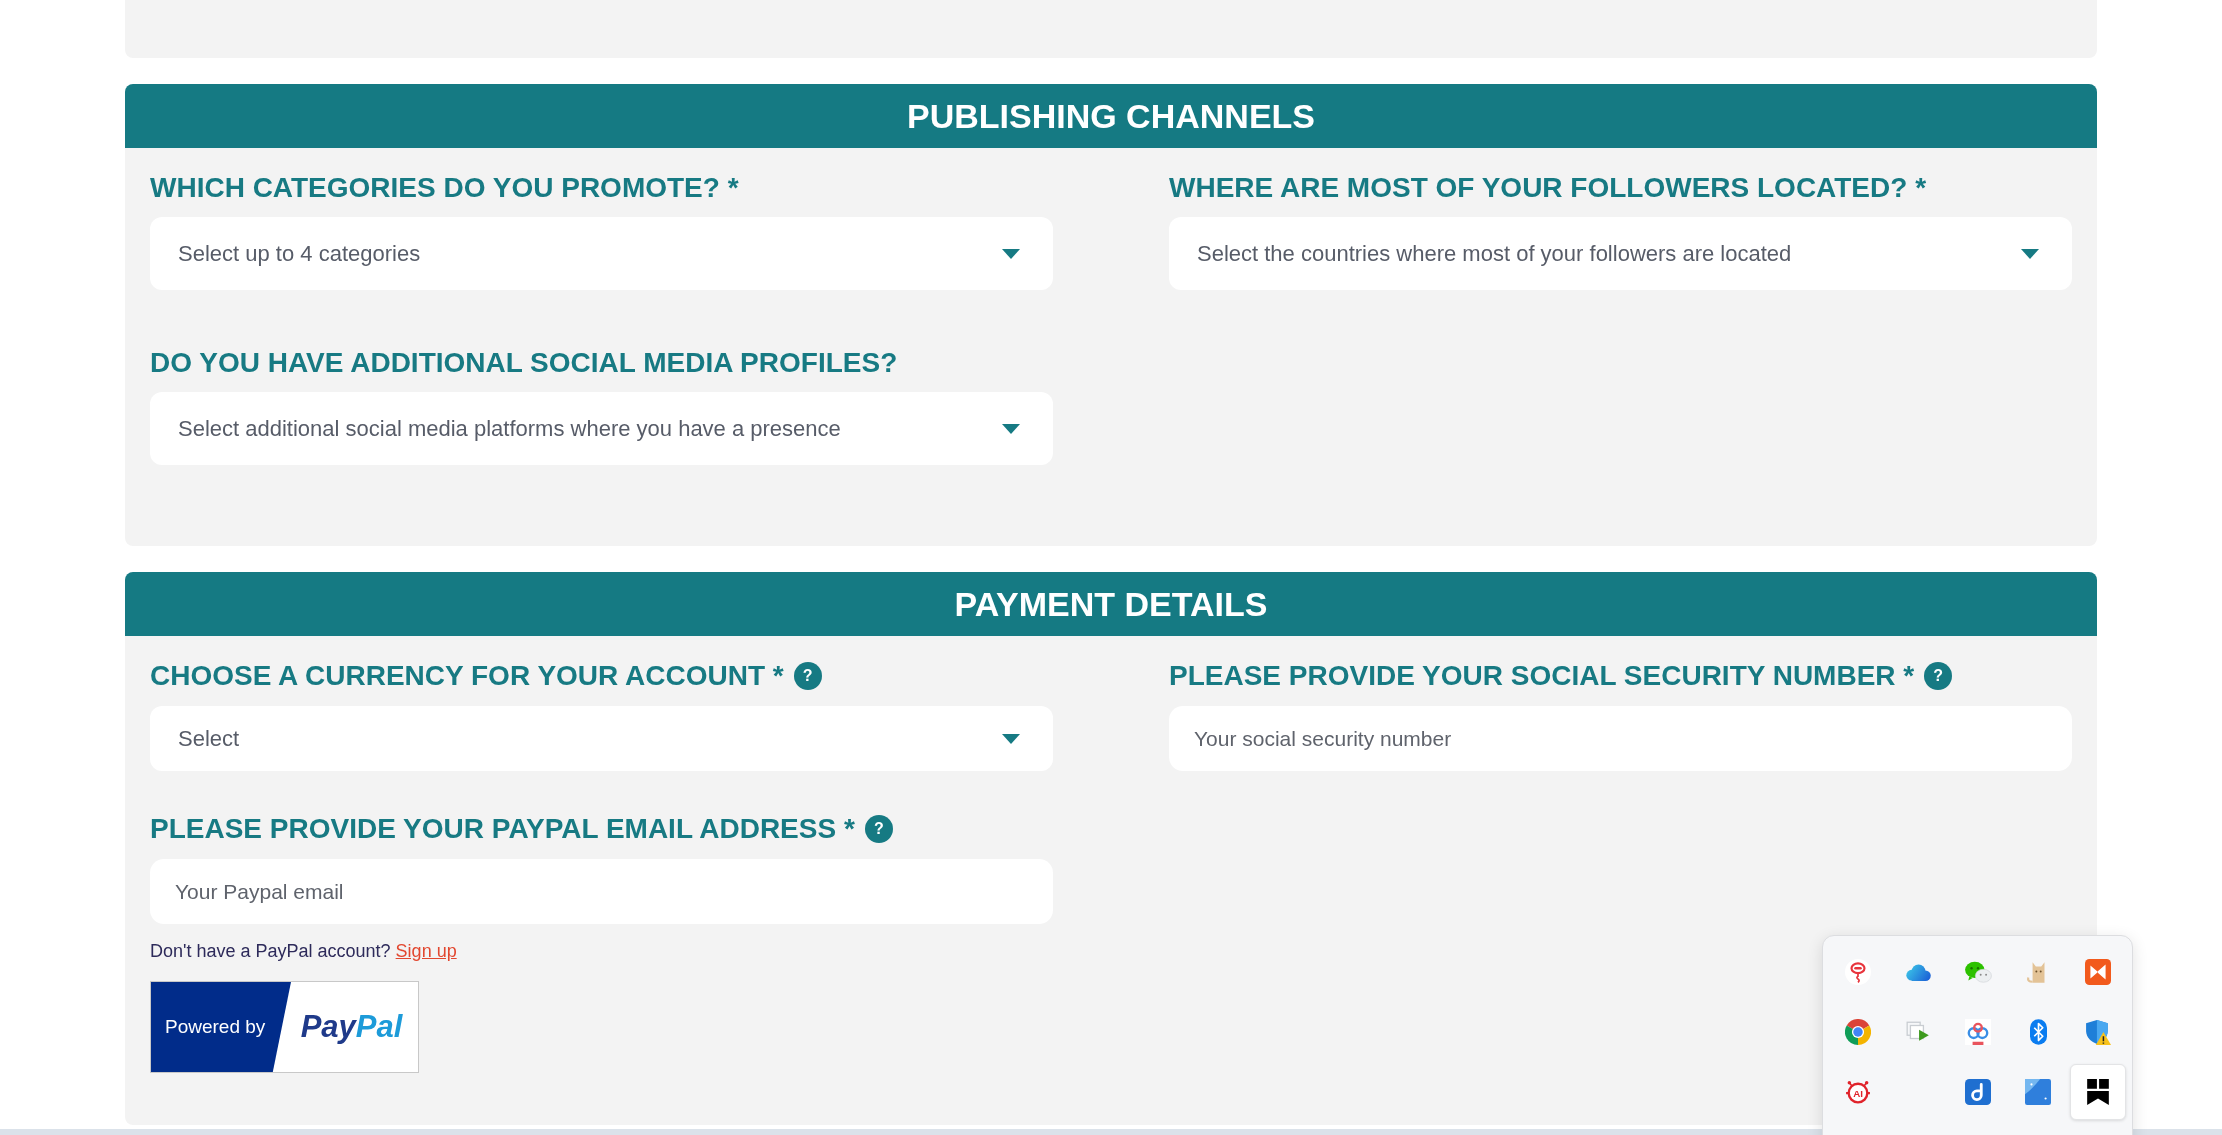 The height and width of the screenshot is (1135, 2222). What do you see at coordinates (1978, 972) in the screenshot?
I see `chat-bubbles-icon` at bounding box center [1978, 972].